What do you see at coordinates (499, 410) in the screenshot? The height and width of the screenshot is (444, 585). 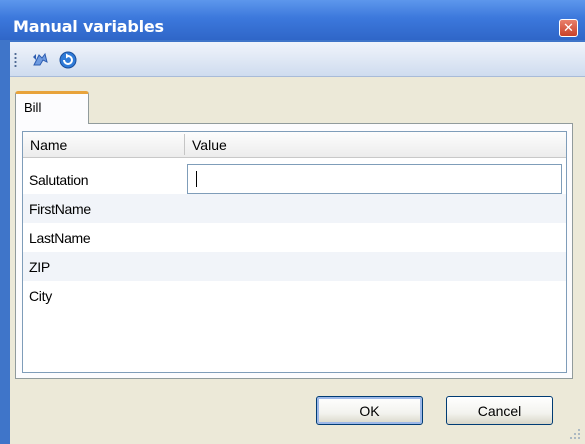 I see `cancel-button: Cancel` at bounding box center [499, 410].